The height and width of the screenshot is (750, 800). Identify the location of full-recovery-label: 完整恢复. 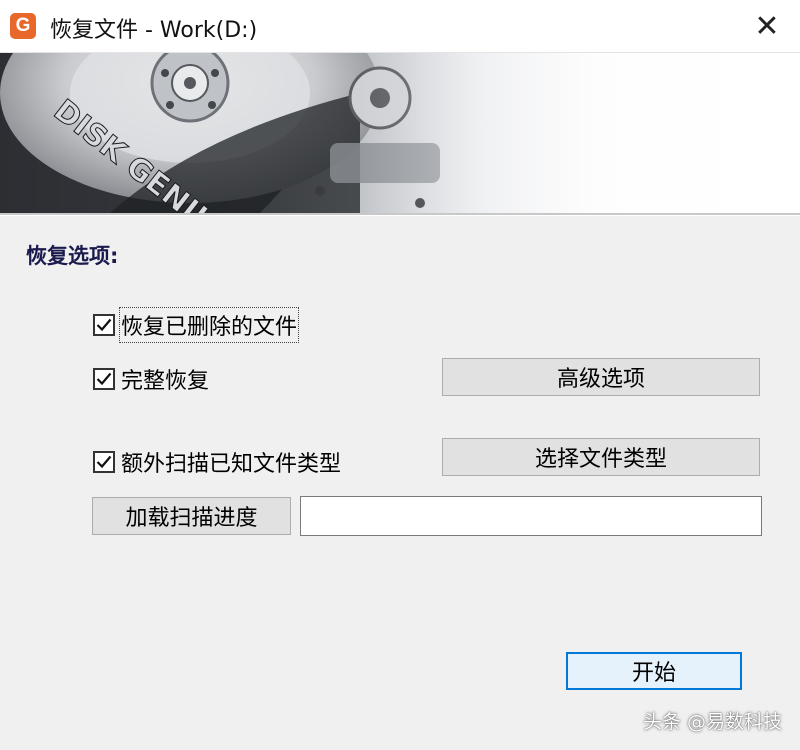
(165, 381).